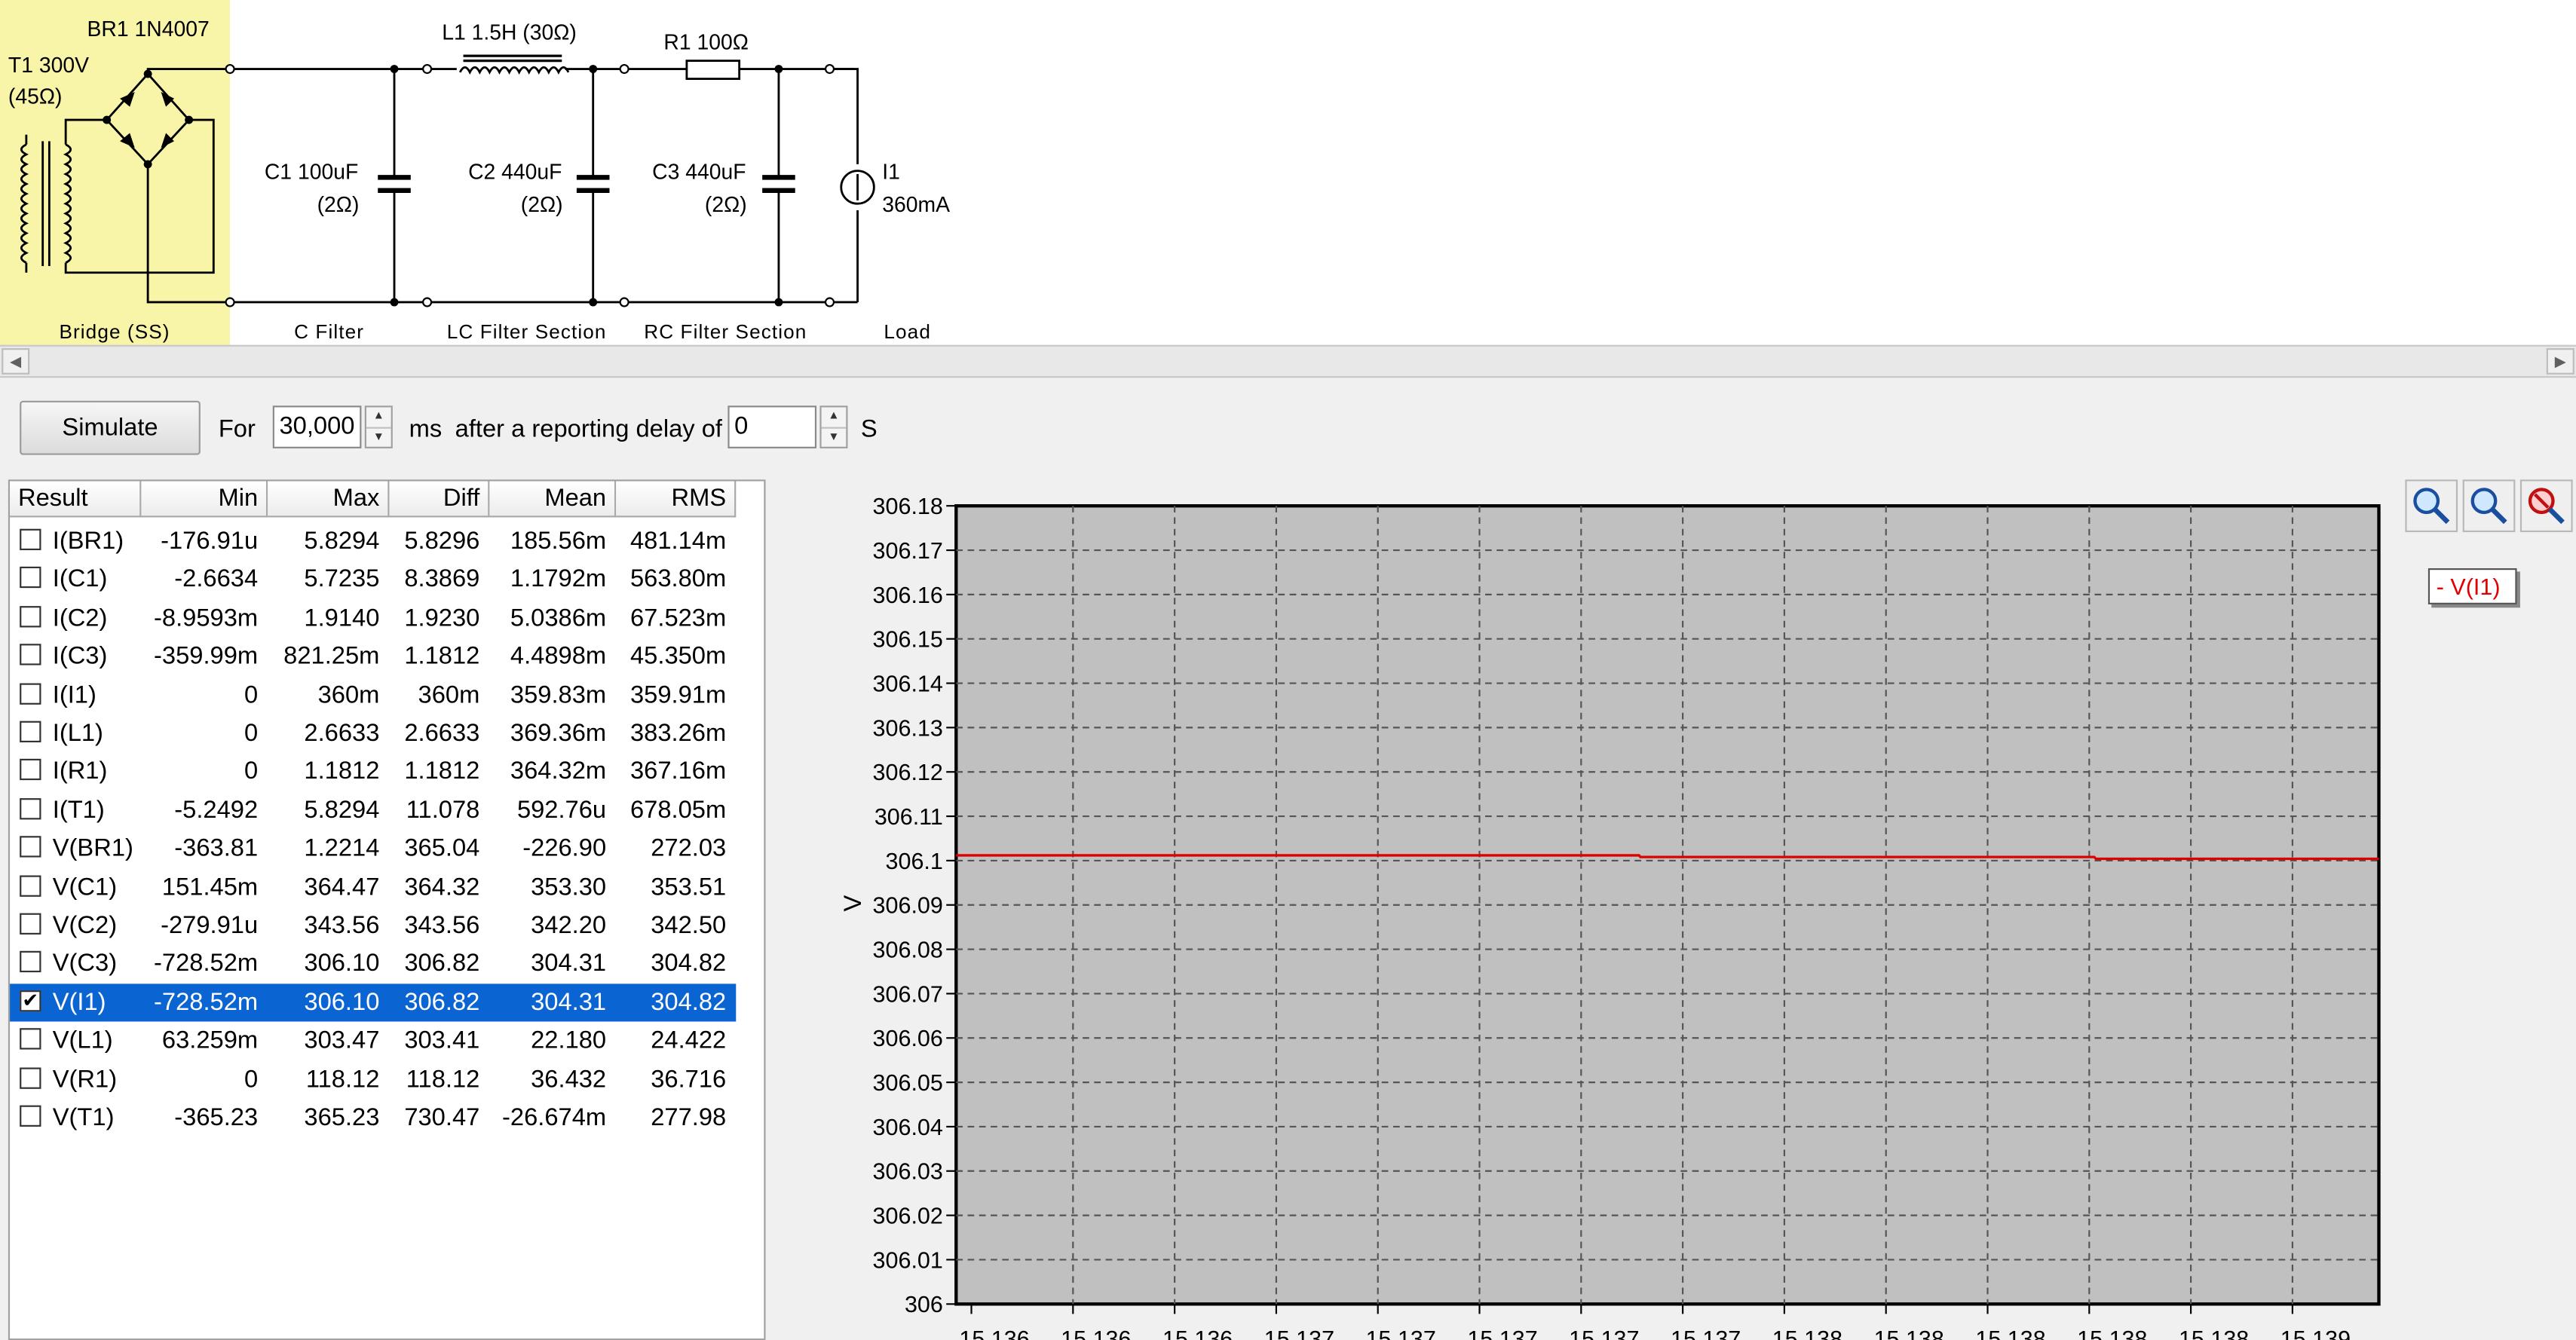 The width and height of the screenshot is (2576, 1340). I want to click on table-row: I(T1) -5.2492 5.8294 11.078 592.76u 678.05m, so click(373, 810).